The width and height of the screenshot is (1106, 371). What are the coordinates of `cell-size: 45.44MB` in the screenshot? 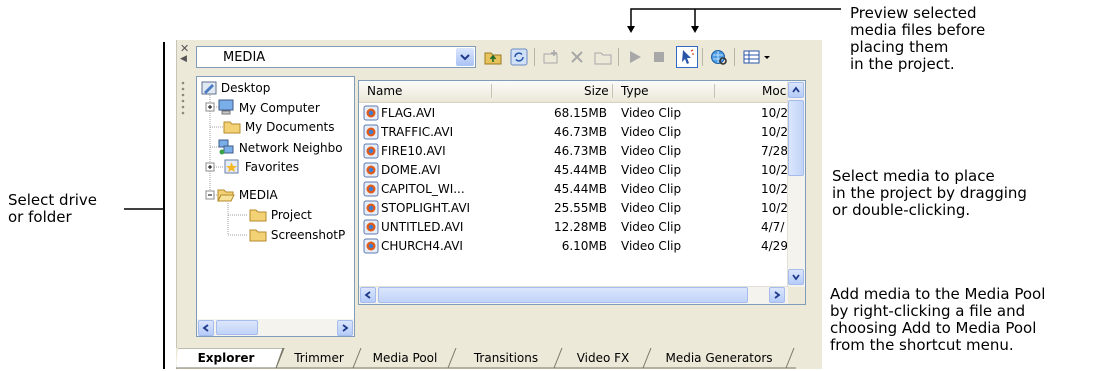 It's located at (580, 170).